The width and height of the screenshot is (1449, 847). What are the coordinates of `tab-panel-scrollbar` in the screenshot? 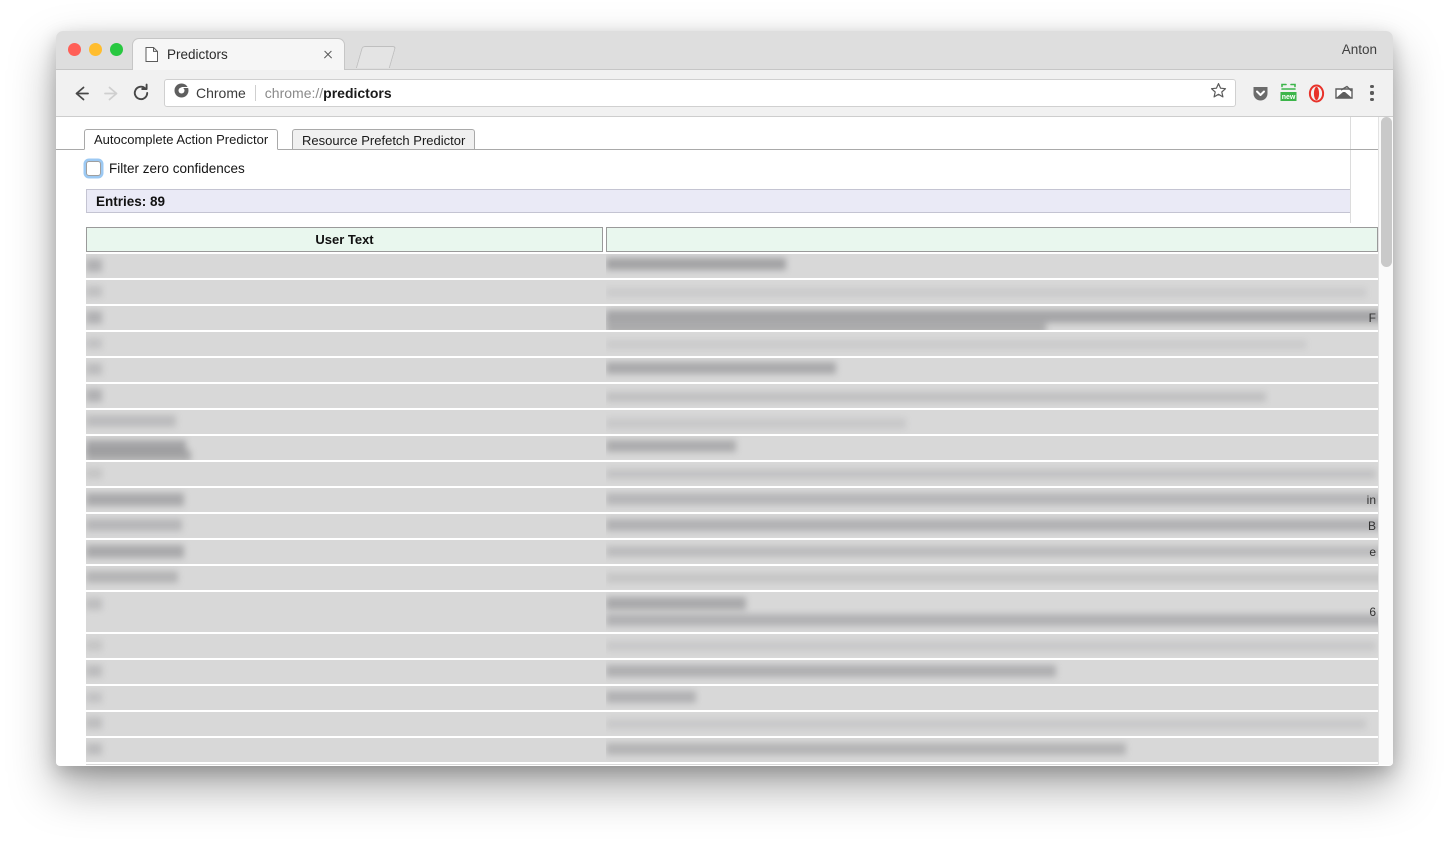 It's located at (1356, 170).